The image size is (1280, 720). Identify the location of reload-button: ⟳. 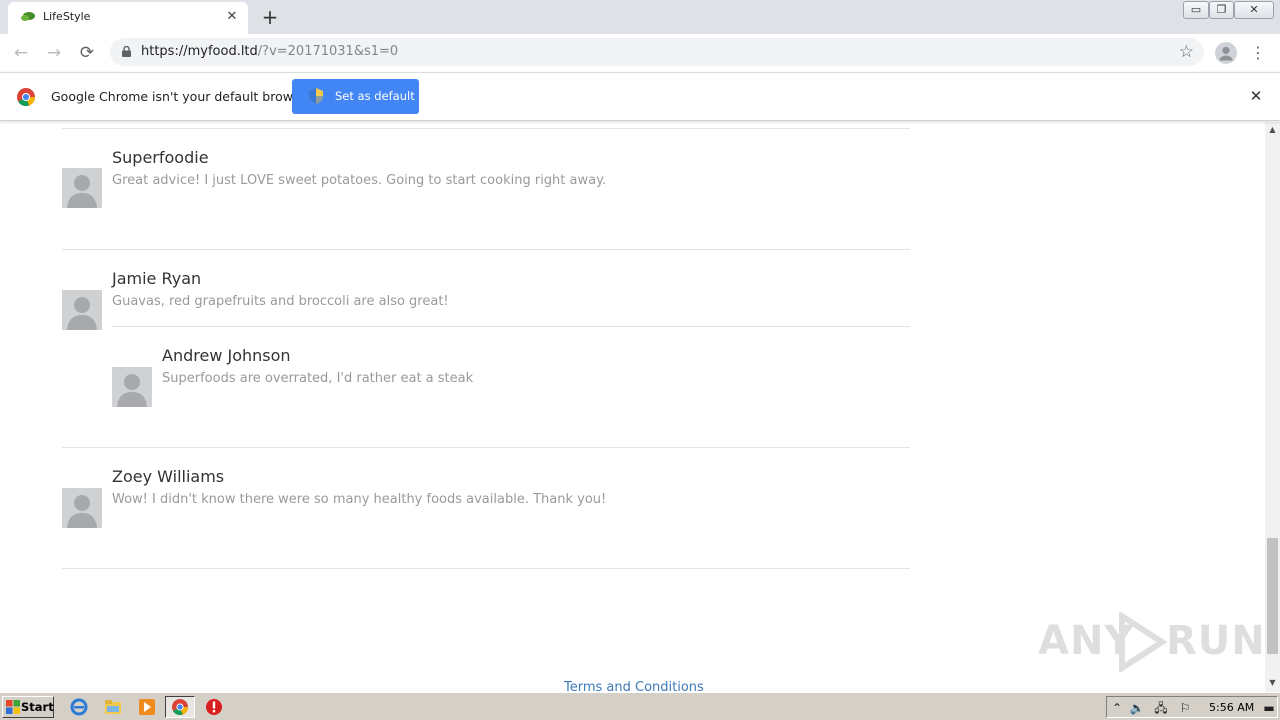
(87, 53).